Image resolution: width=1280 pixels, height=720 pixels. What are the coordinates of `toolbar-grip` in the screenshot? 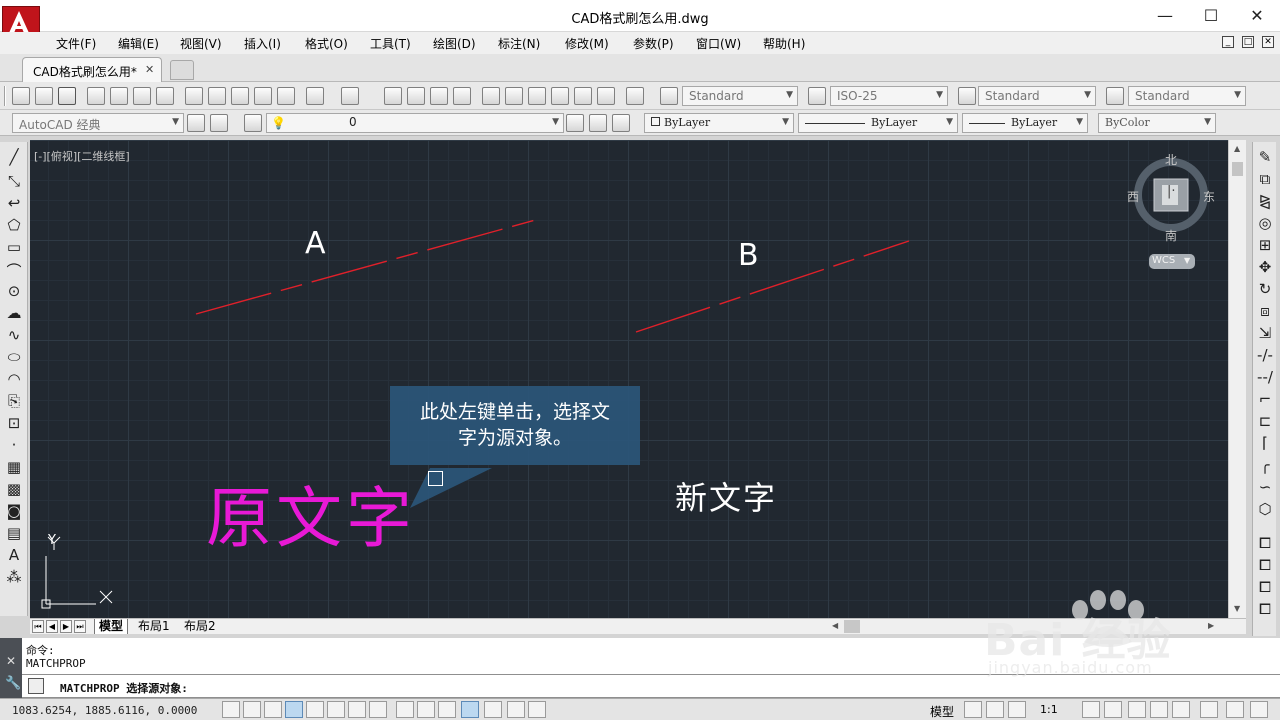 It's located at (5, 96).